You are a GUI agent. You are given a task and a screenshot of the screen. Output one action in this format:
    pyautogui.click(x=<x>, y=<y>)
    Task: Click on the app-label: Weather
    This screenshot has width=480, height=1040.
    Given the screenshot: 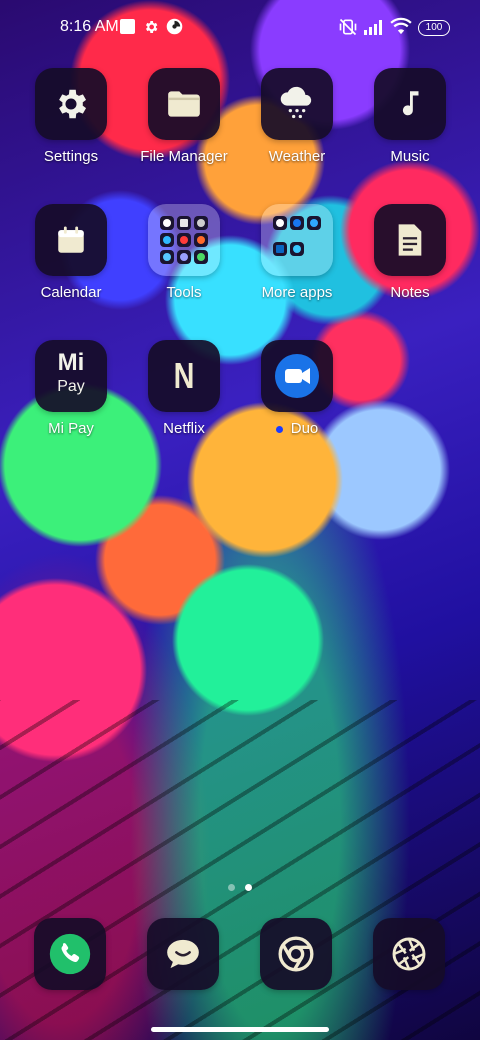 What is the action you would take?
    pyautogui.click(x=297, y=156)
    